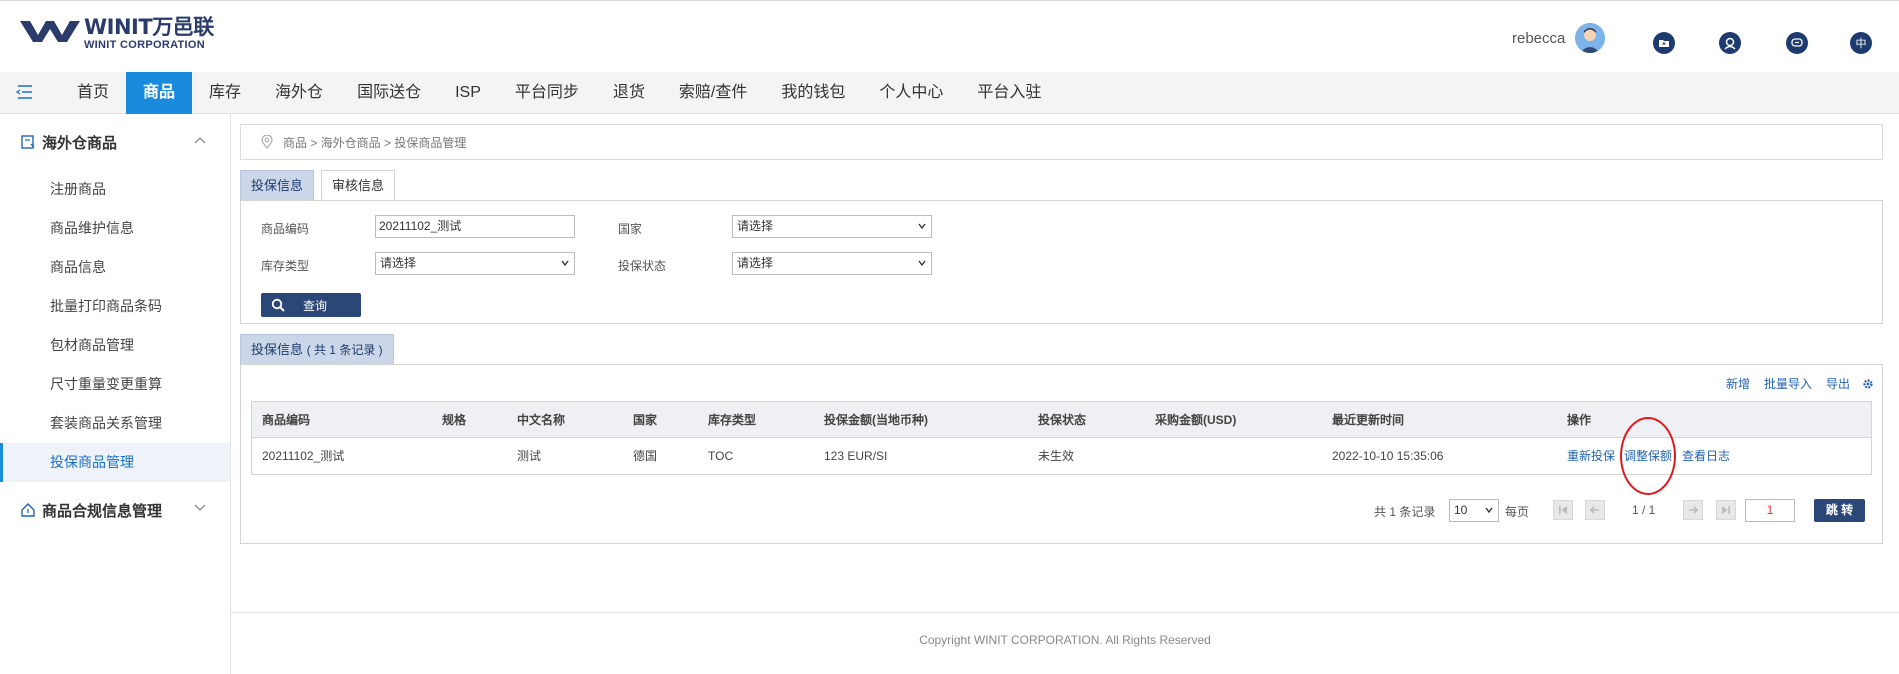  Describe the element at coordinates (80, 143) in the screenshot. I see `sidebar-group-label: 海外仓商品` at that location.